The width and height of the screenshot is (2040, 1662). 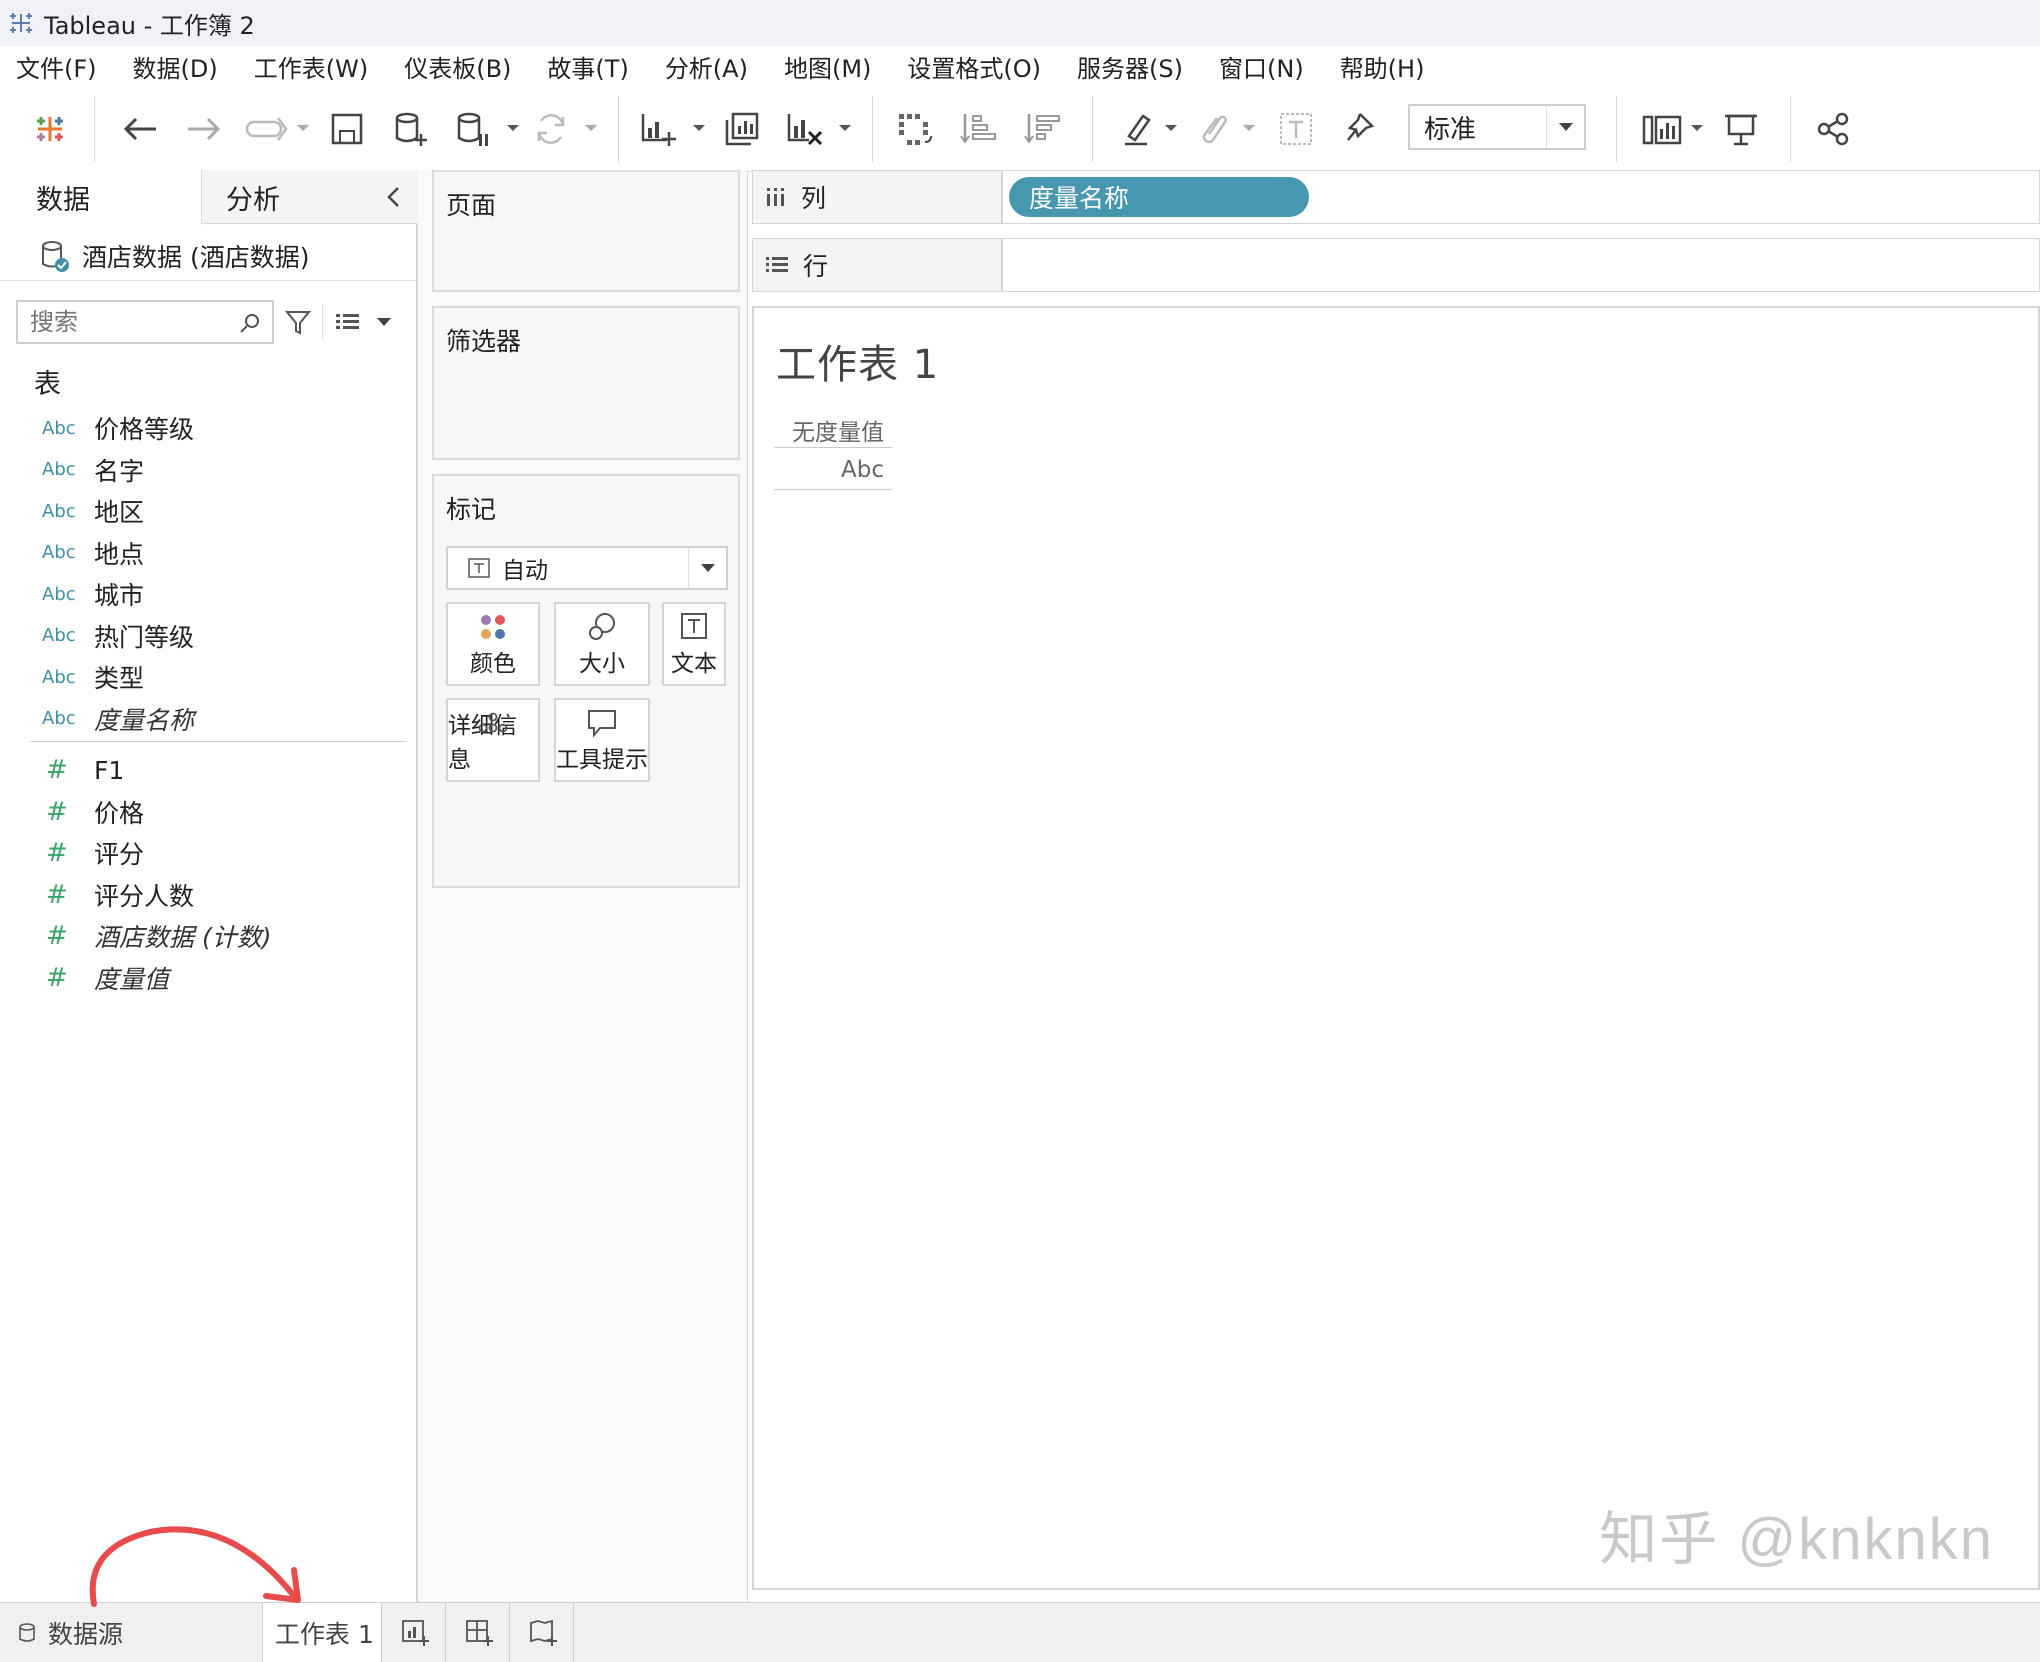 What do you see at coordinates (706, 66) in the screenshot?
I see `menu-analysis: 分析(A)` at bounding box center [706, 66].